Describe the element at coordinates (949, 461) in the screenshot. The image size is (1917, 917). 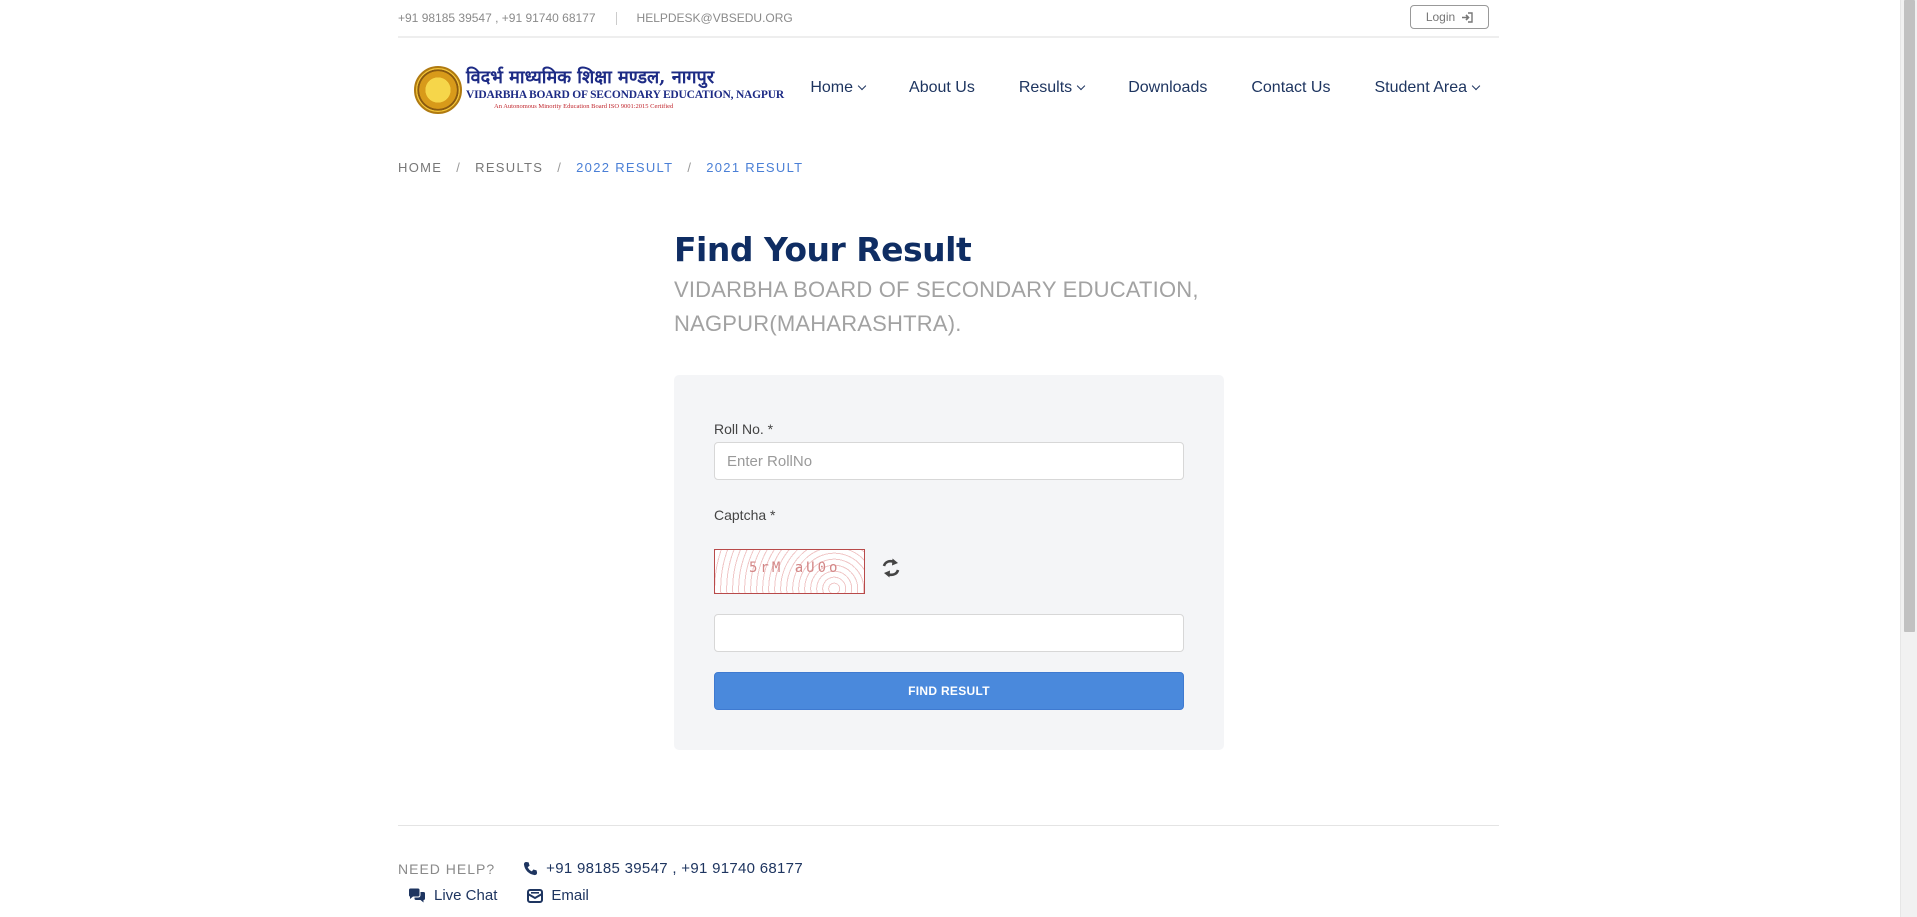
I see `roll-no-input` at that location.